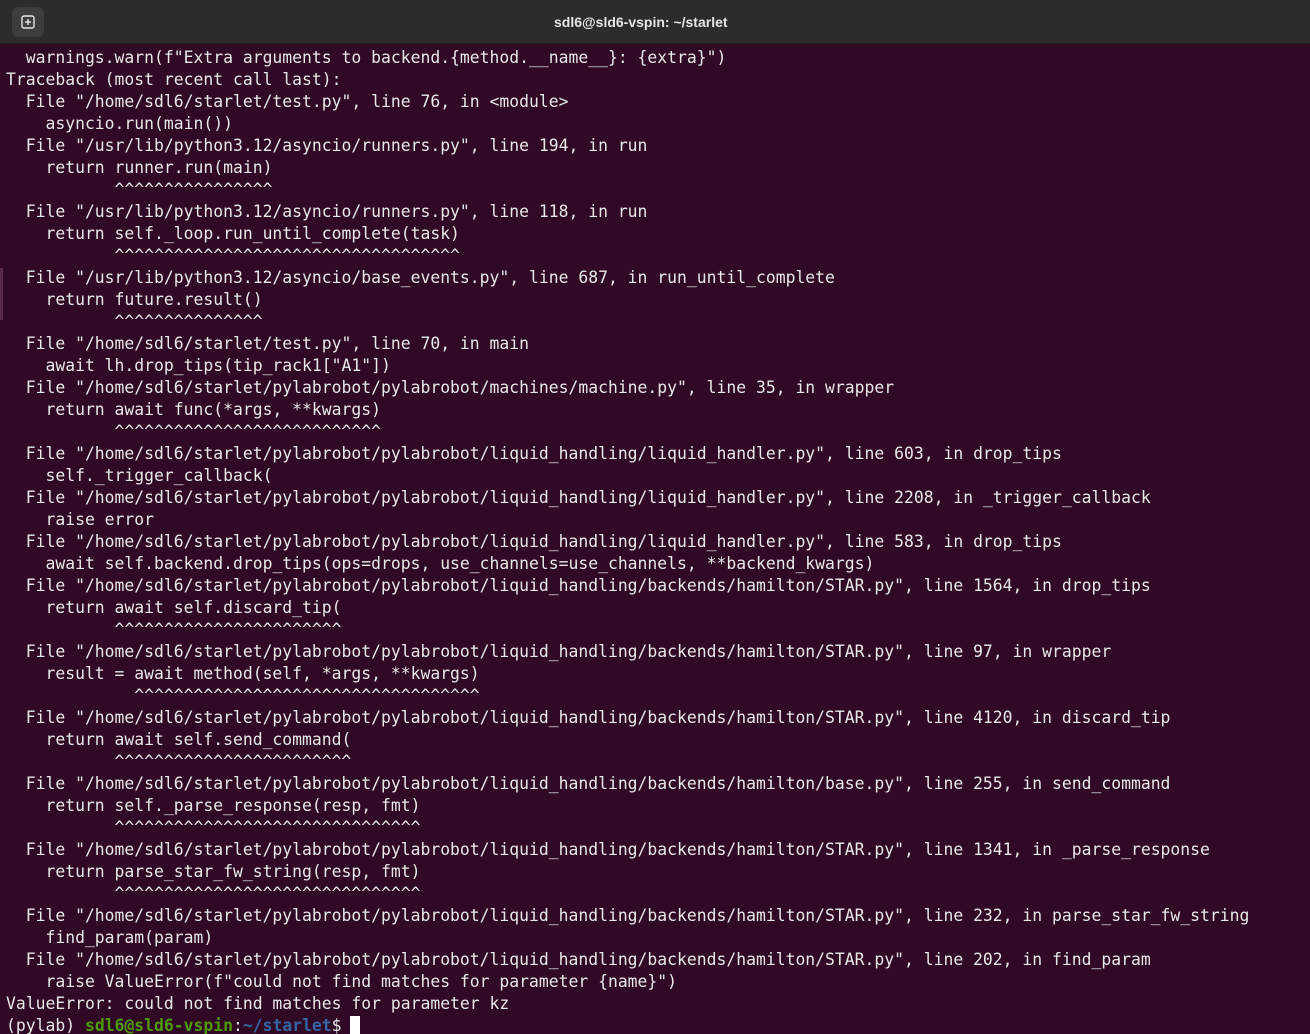 This screenshot has width=1310, height=1034. I want to click on title-bar: sdl6@sld6-vspin: ~/starlet, so click(655, 22).